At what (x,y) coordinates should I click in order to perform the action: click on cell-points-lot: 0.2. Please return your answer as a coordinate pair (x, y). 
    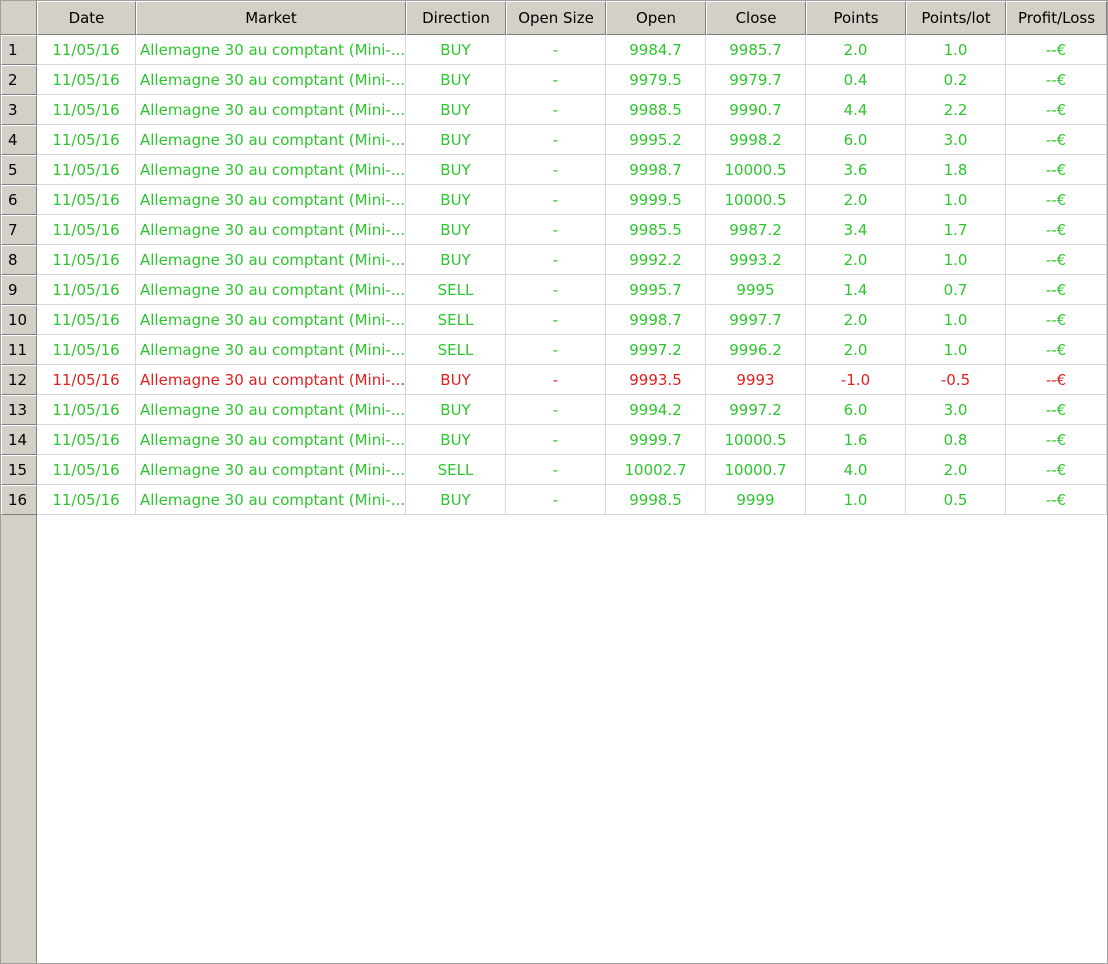
    Looking at the image, I should click on (956, 80).